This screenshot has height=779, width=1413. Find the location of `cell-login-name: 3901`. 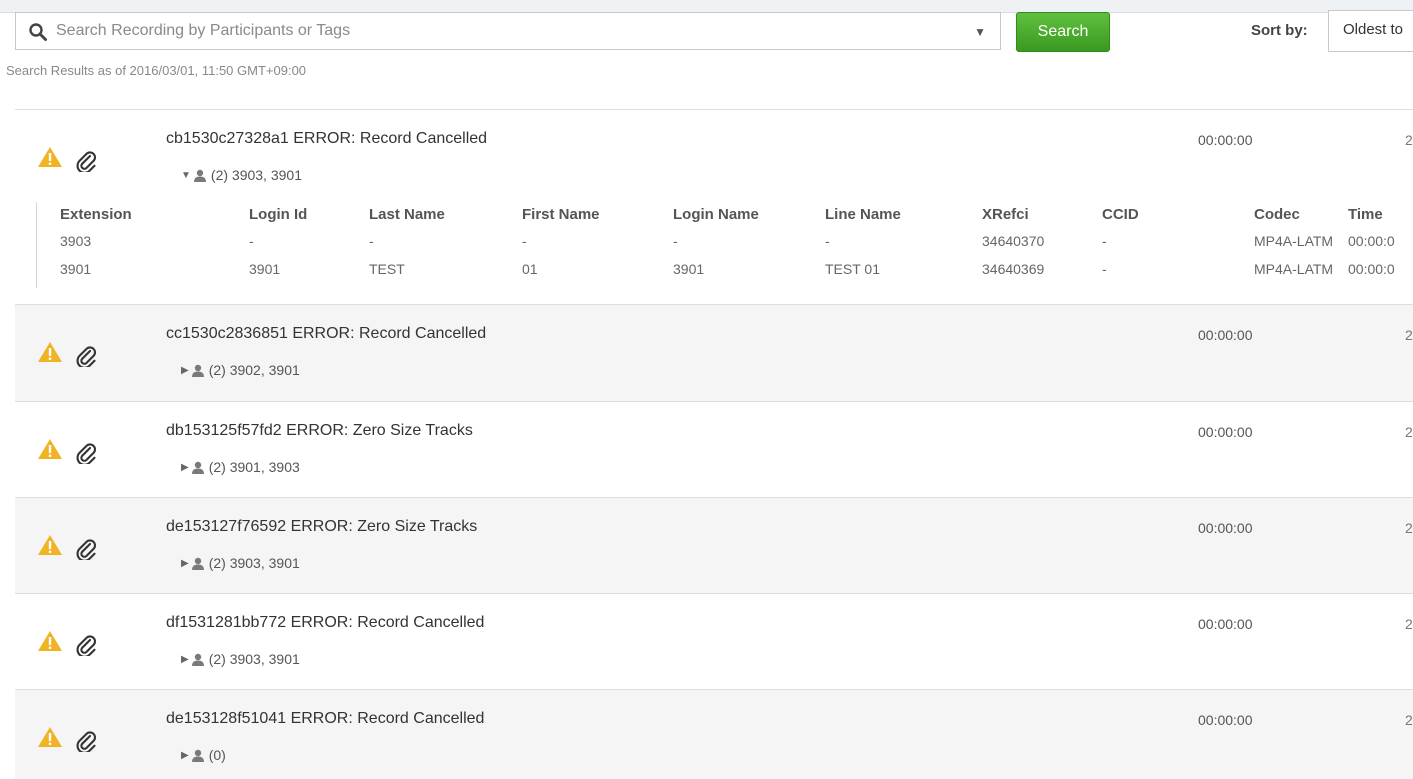

cell-login-name: 3901 is located at coordinates (689, 269).